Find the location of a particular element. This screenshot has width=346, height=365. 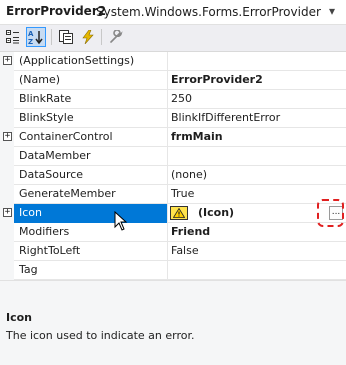

property-name: Tag is located at coordinates (28, 269).